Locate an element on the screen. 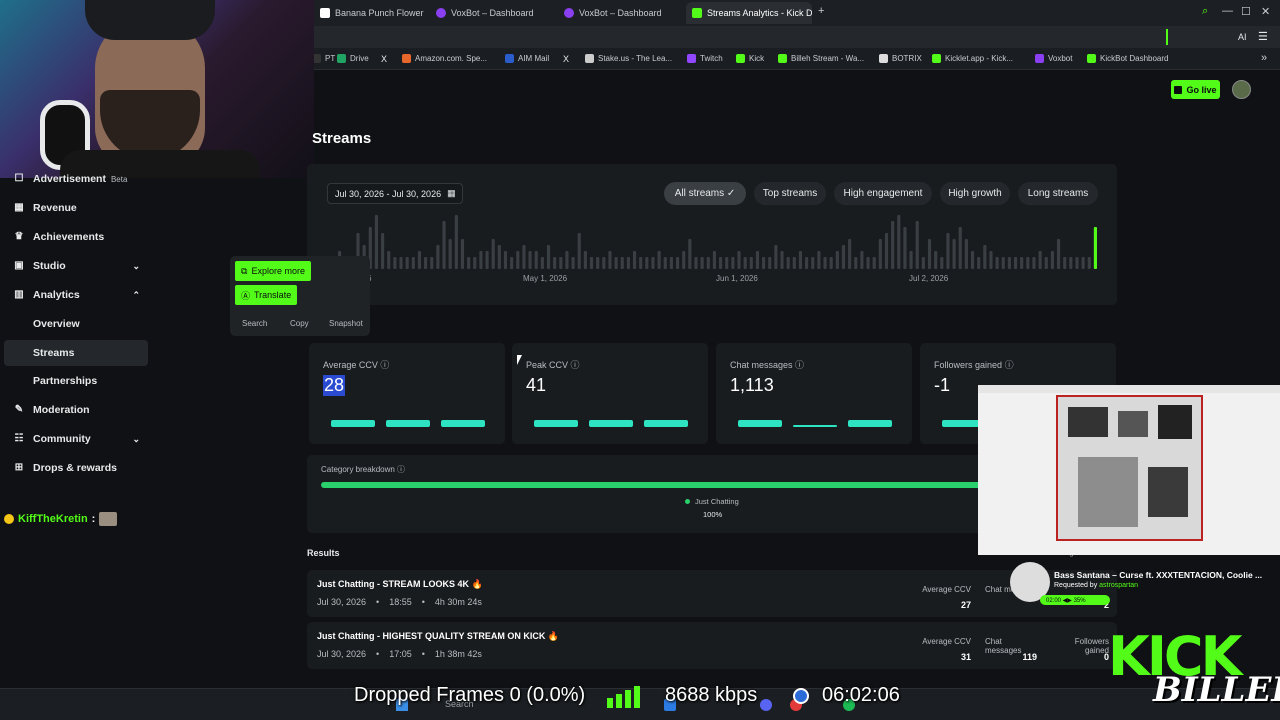  taskbar-app-icon is located at coordinates (766, 705).